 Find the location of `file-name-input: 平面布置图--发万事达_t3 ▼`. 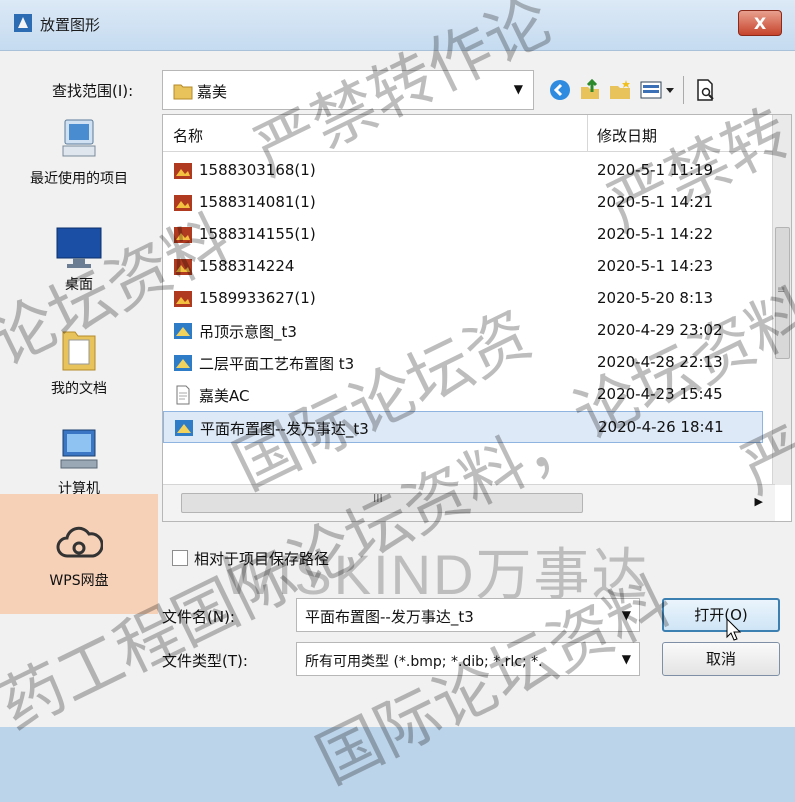

file-name-input: 平面布置图--发万事达_t3 ▼ is located at coordinates (468, 615).